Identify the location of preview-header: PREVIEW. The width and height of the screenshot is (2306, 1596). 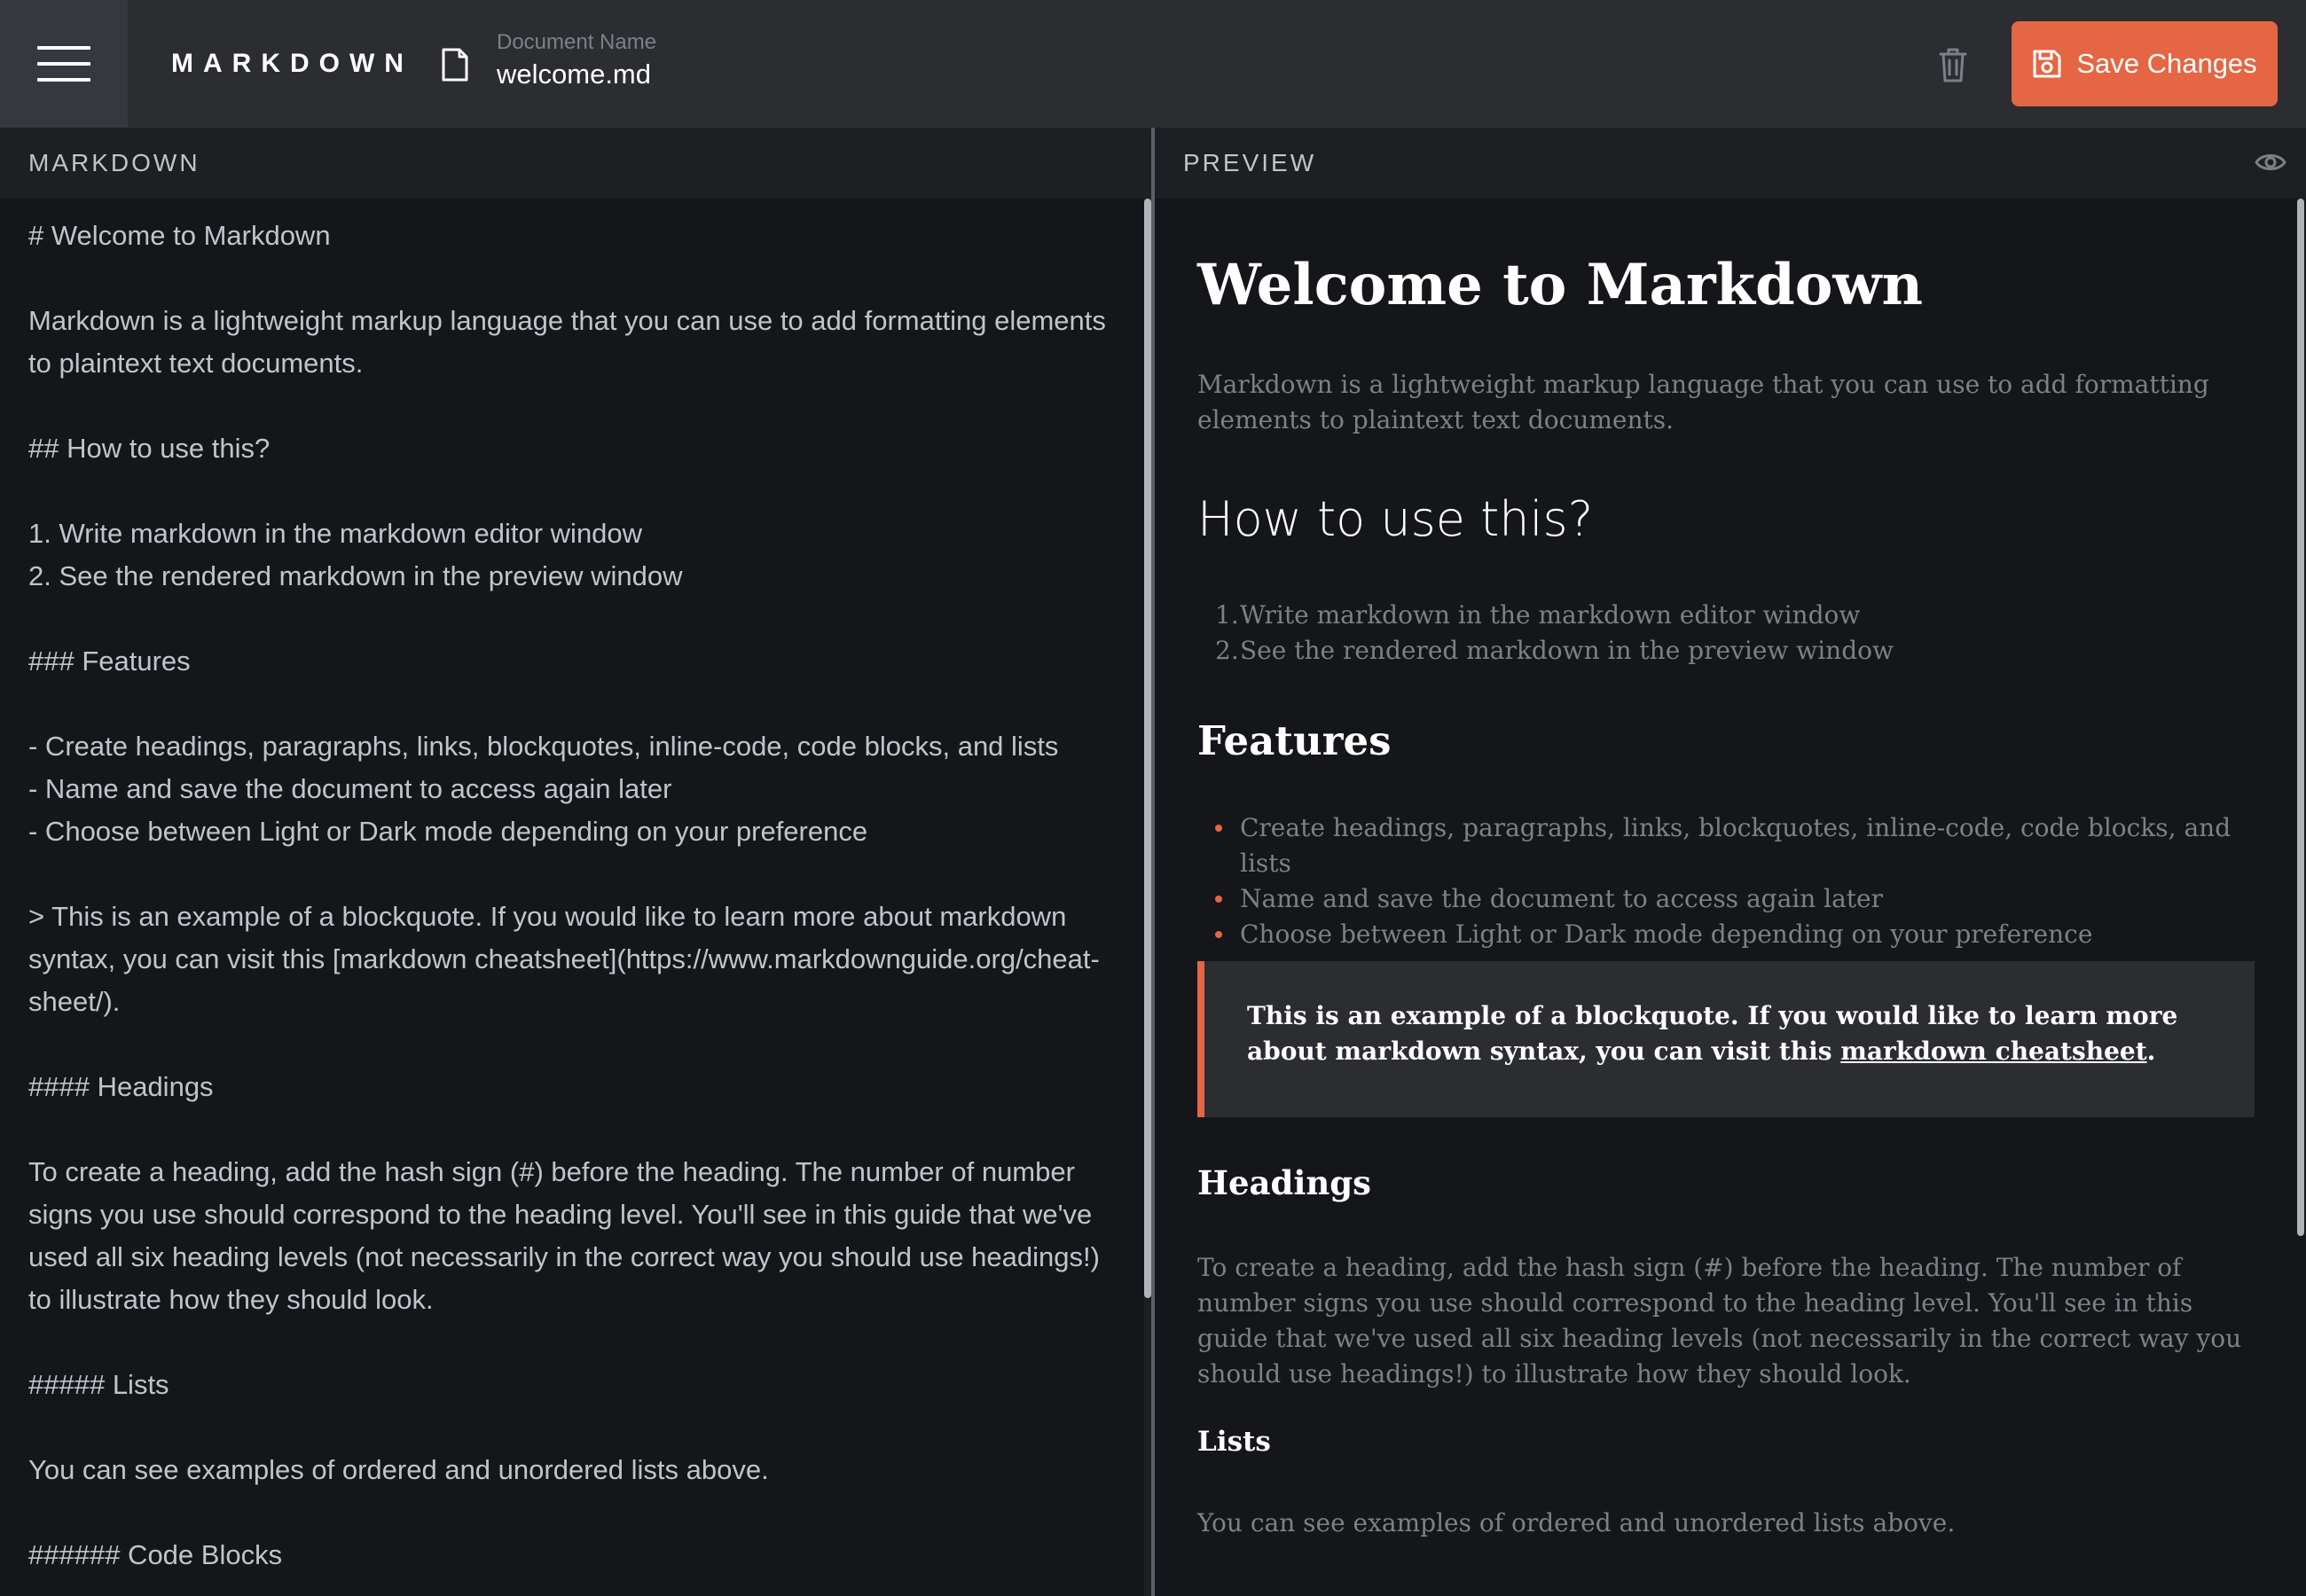
(1730, 163).